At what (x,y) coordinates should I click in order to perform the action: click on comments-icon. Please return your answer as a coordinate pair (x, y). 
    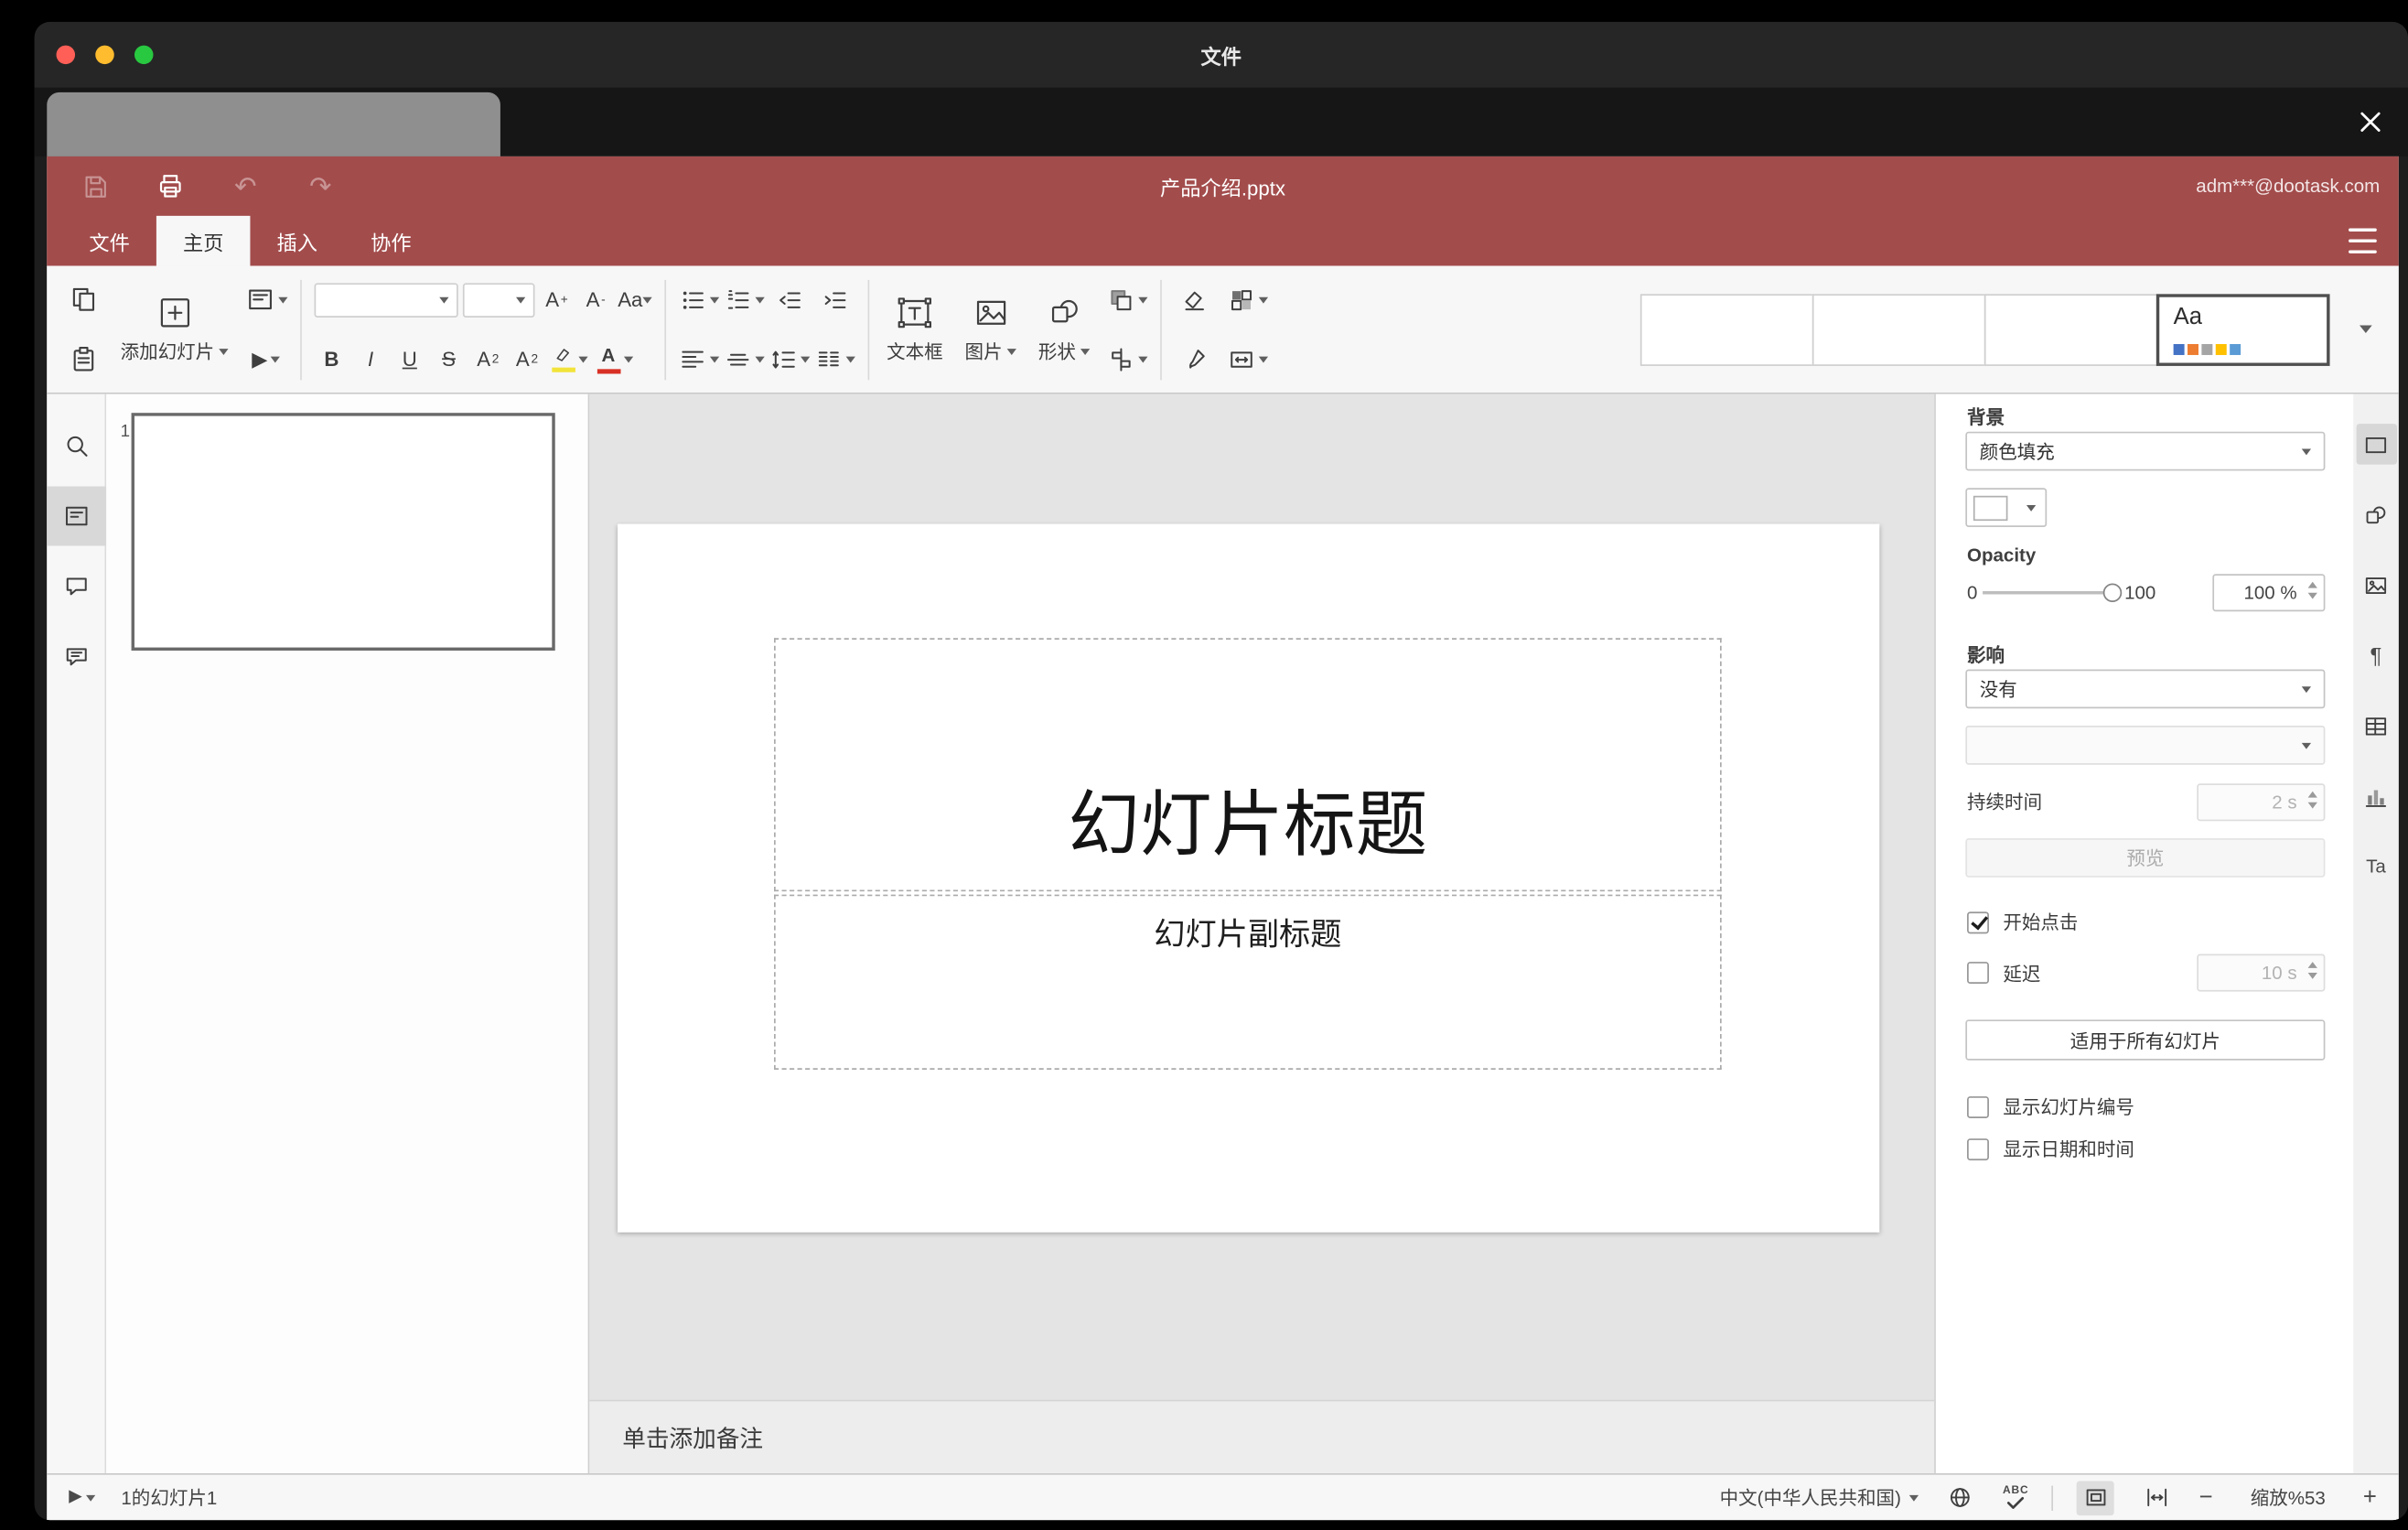
    Looking at the image, I should click on (75, 586).